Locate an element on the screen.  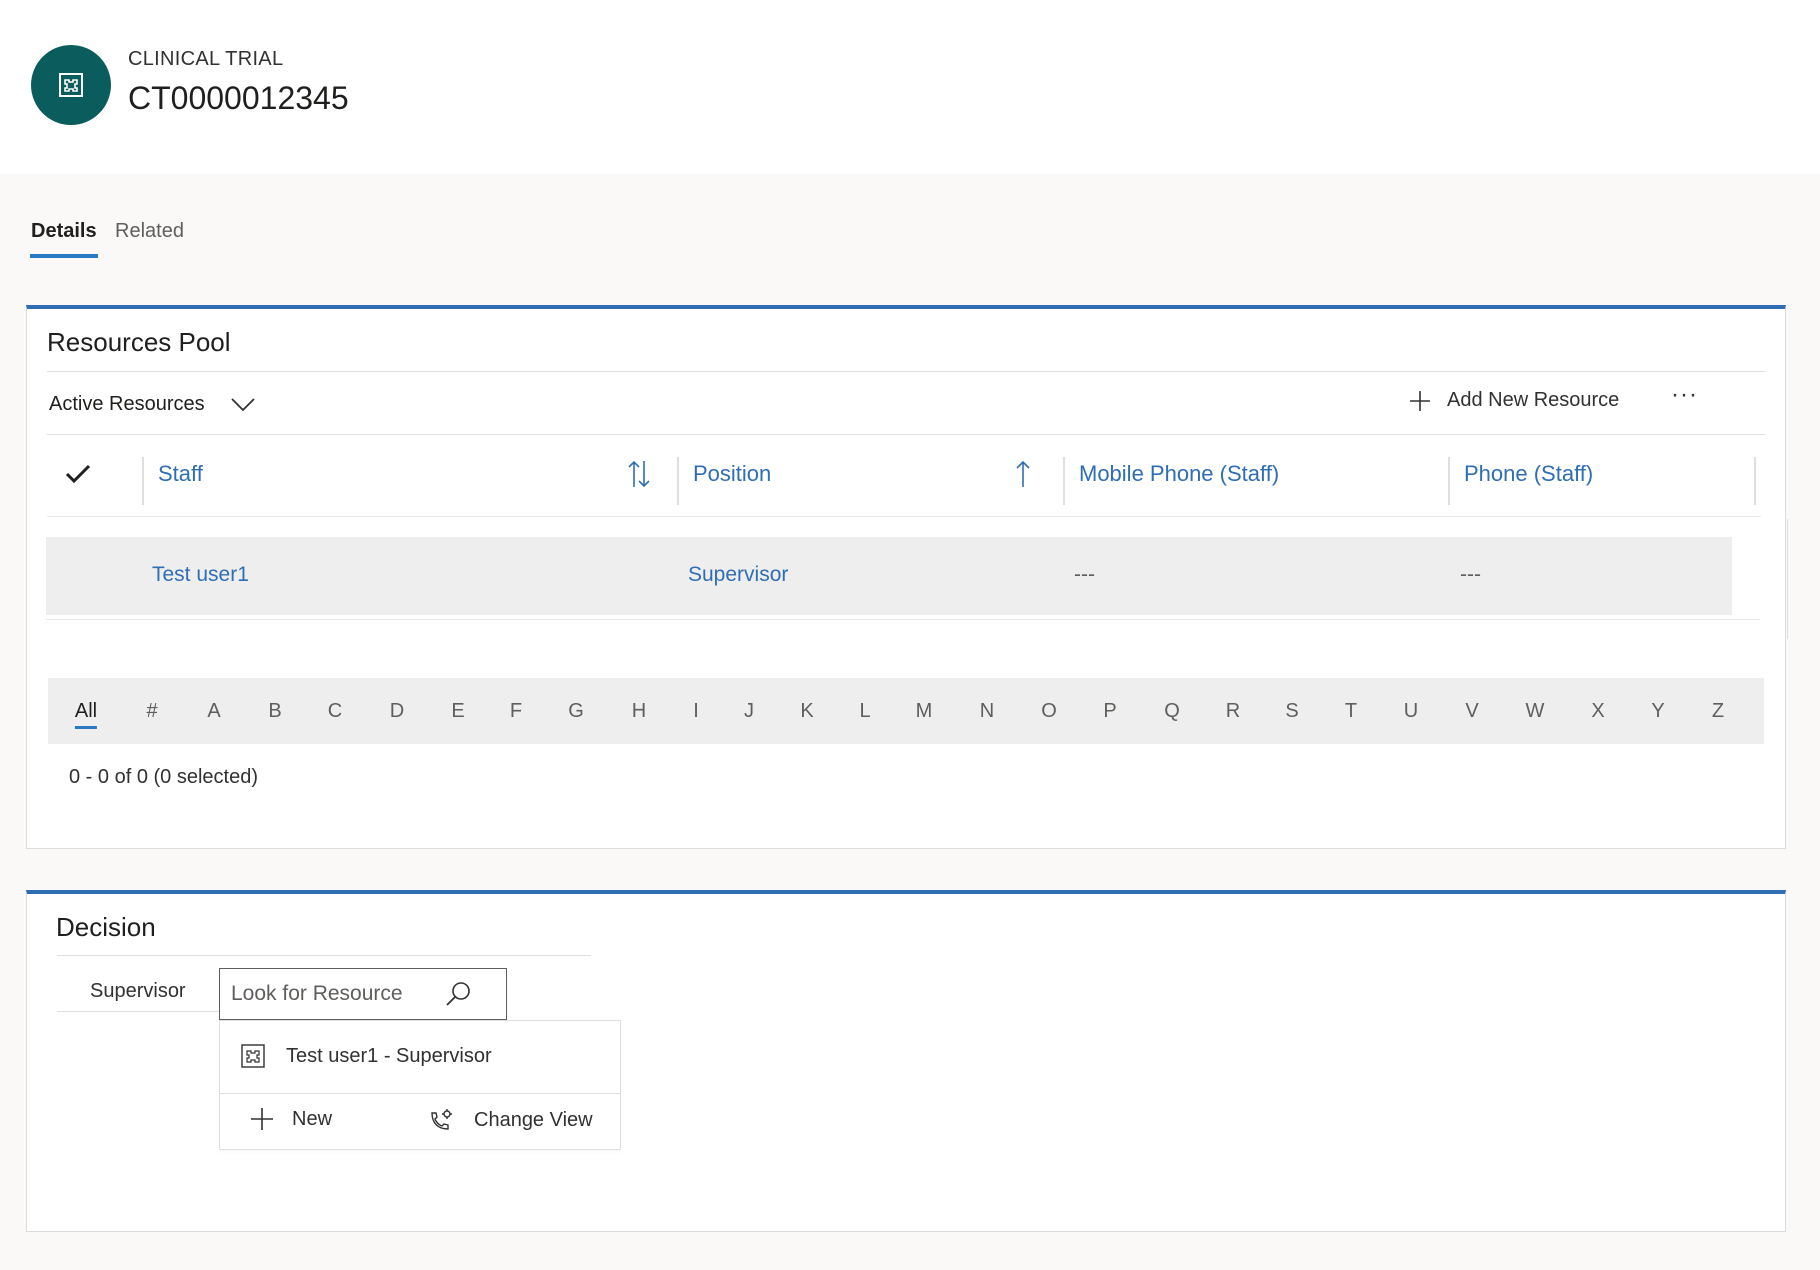
jump-r: R is located at coordinates (1233, 711).